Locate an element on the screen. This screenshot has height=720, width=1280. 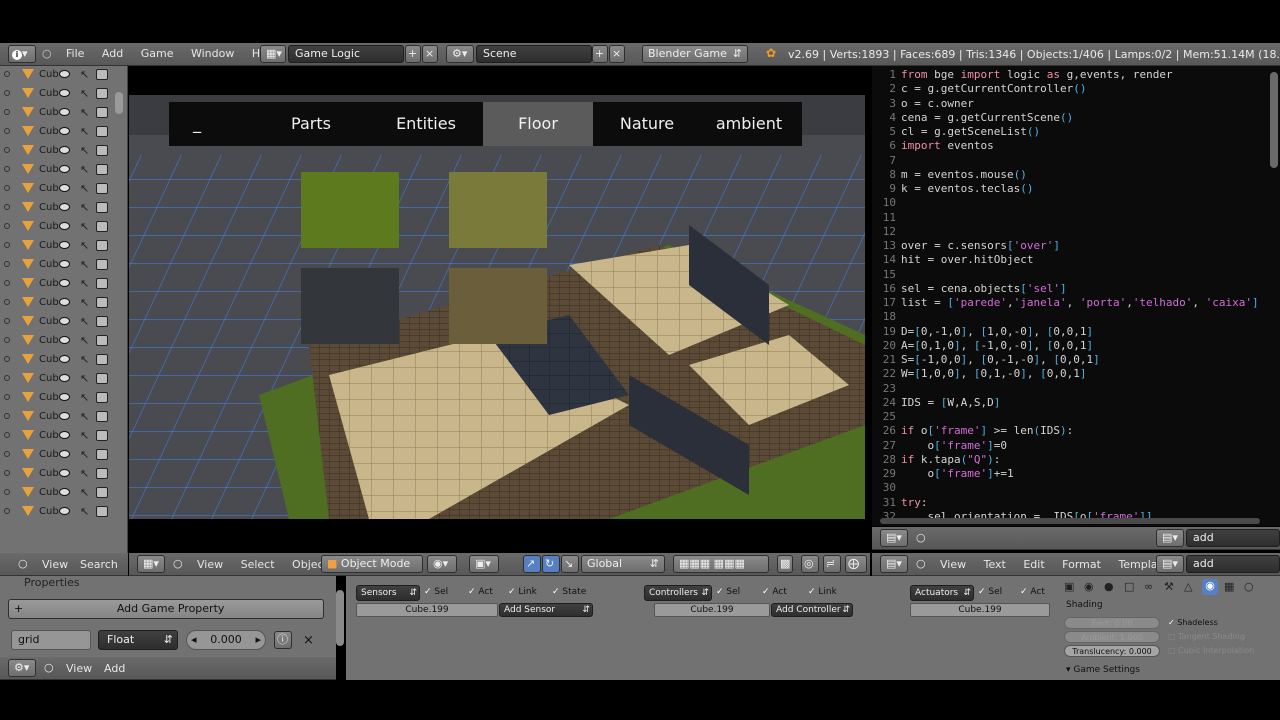
property-value-field: ◂ 0.000 ▸ is located at coordinates (226, 640).